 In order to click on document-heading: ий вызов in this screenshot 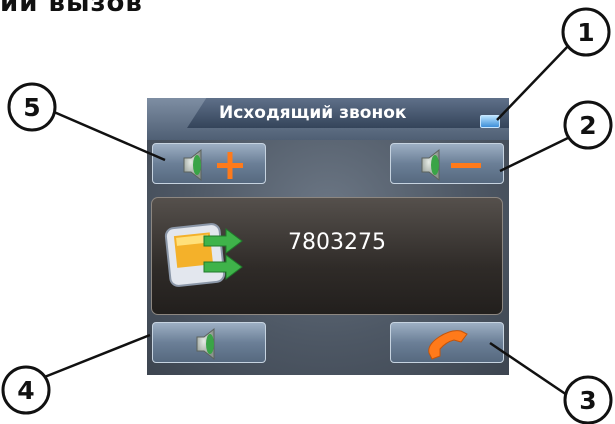, I will do `click(71, 9)`.